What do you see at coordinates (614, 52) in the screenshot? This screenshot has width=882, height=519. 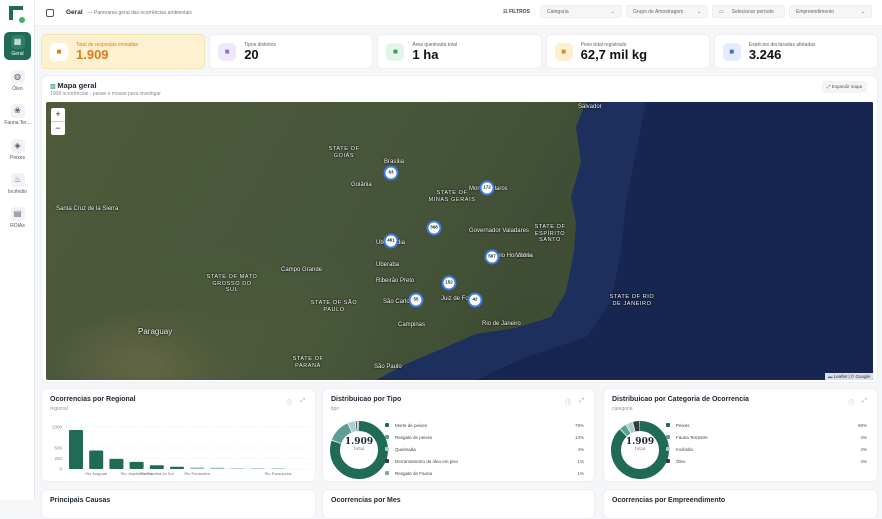 I see `kpi-text: Peso total registrado 62,7 mil kg` at bounding box center [614, 52].